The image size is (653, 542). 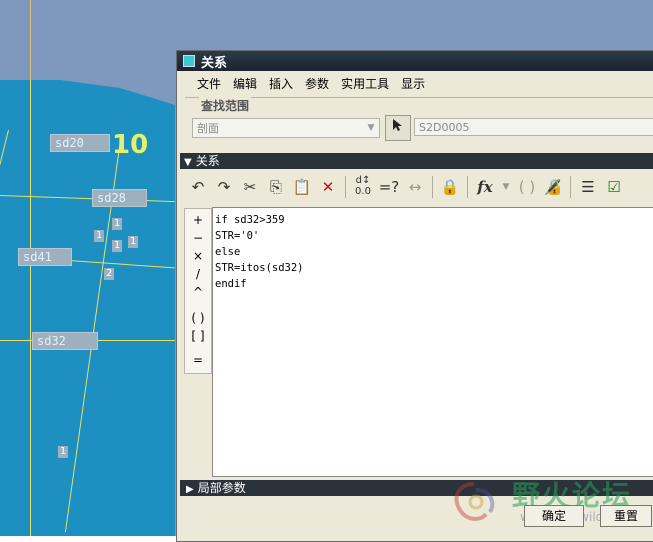 I want to click on code-line: STR=itos(sd32), so click(x=259, y=268).